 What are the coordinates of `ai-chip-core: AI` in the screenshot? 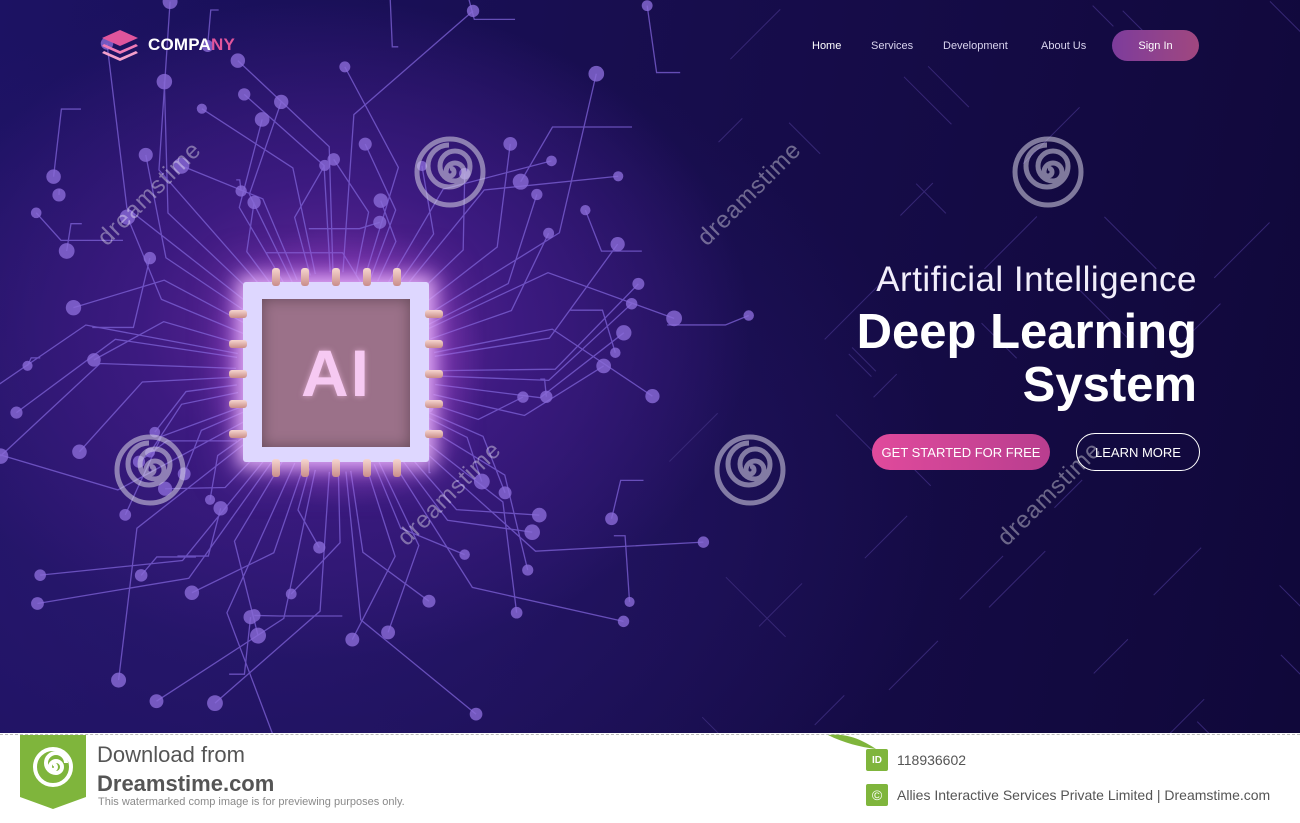 It's located at (336, 373).